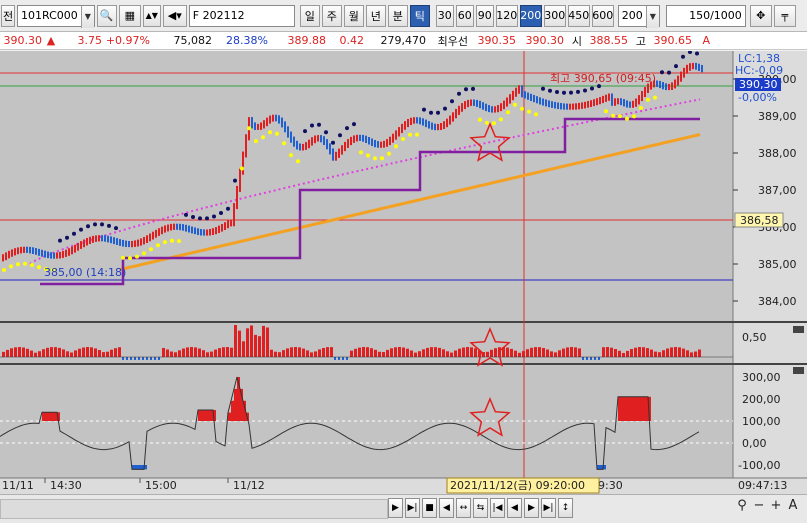  What do you see at coordinates (199, 415) in the screenshot?
I see `osc-fill-up` at bounding box center [199, 415].